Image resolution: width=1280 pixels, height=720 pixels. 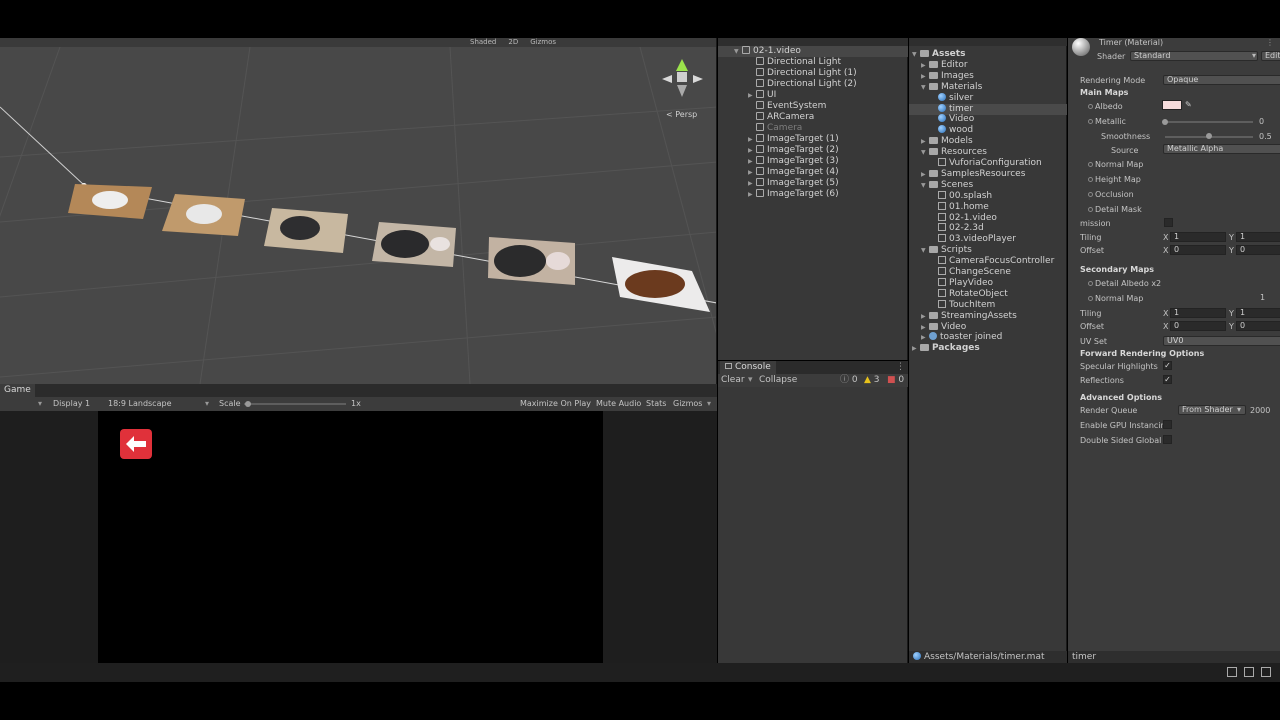 I want to click on perspective-label: < Persp, so click(x=681, y=114).